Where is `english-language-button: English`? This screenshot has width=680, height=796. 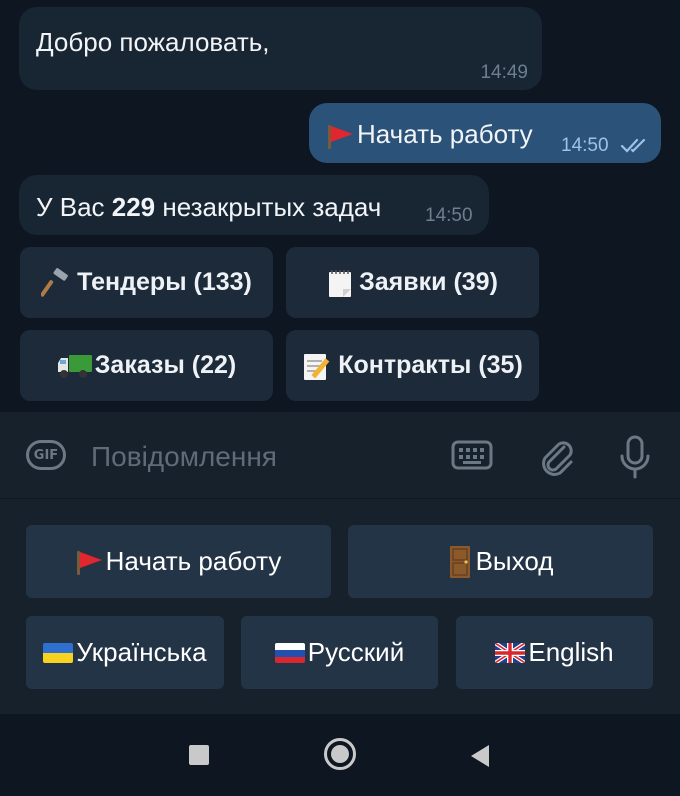 english-language-button: English is located at coordinates (554, 652).